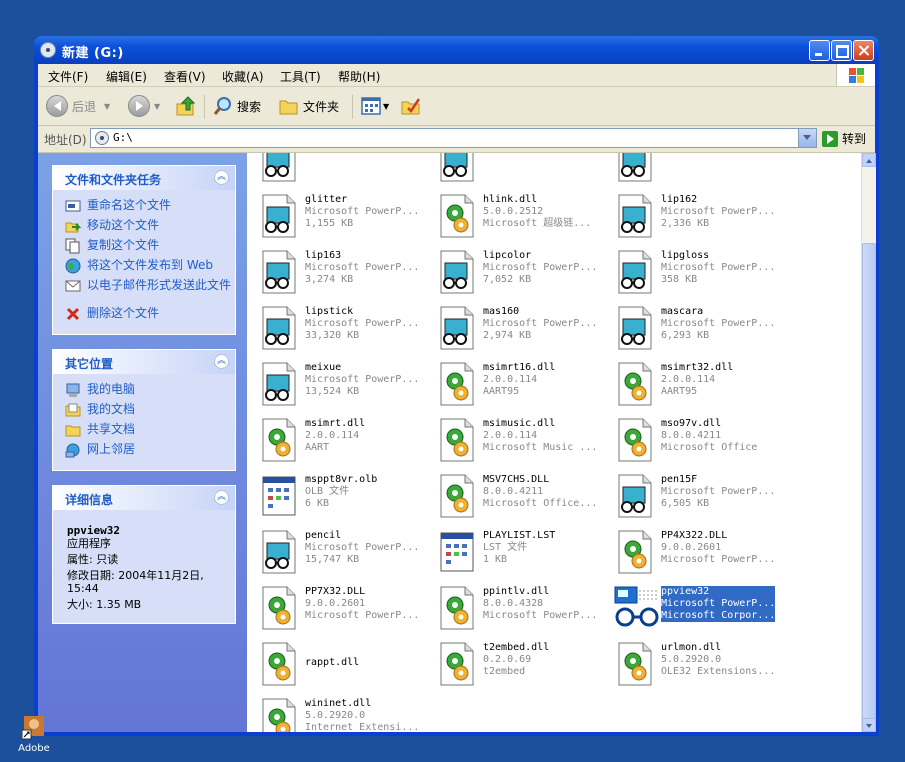  I want to click on place-my-documents: 我的文档, so click(144, 412).